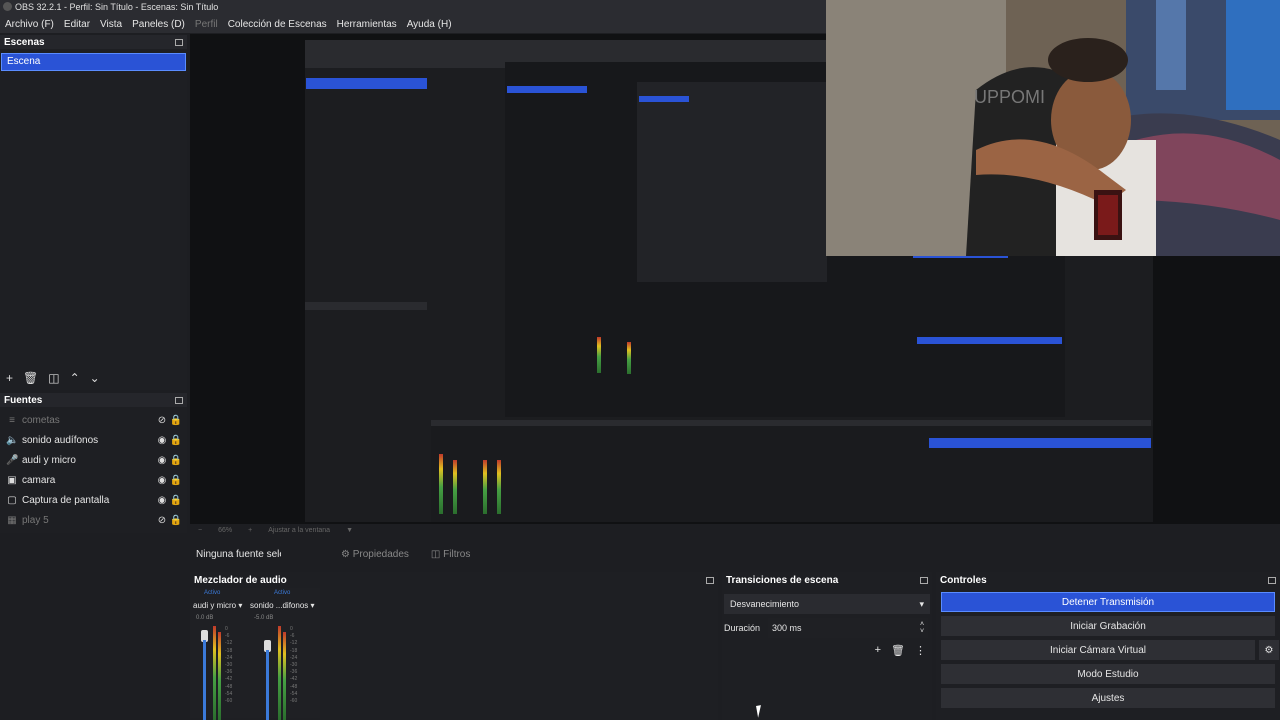  Describe the element at coordinates (1110, 650) in the screenshot. I see `start-virtual-camera-button: Iniciar Cámara Virtual ⚙` at that location.